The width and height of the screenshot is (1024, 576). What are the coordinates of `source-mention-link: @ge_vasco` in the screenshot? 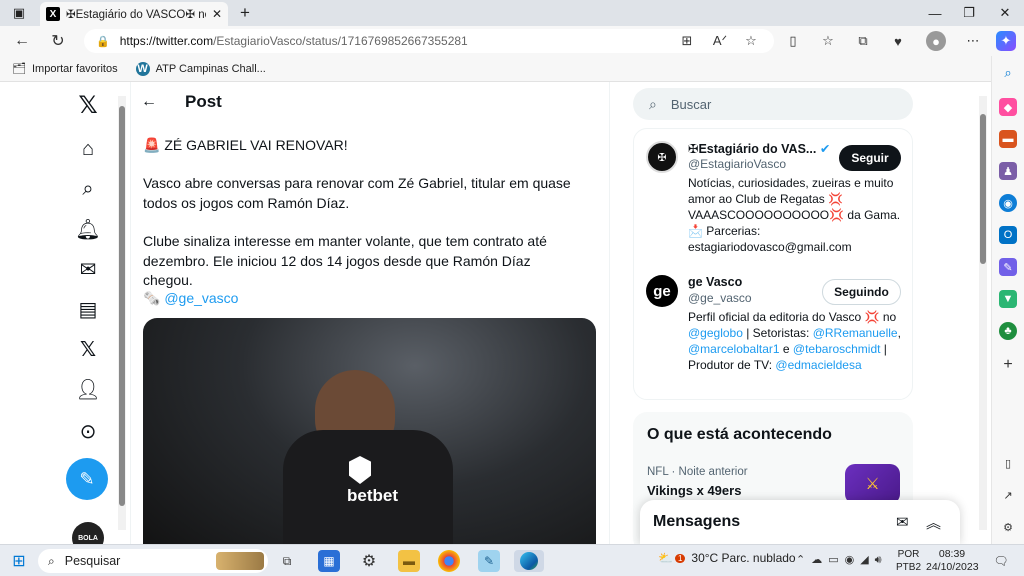 It's located at (201, 298).